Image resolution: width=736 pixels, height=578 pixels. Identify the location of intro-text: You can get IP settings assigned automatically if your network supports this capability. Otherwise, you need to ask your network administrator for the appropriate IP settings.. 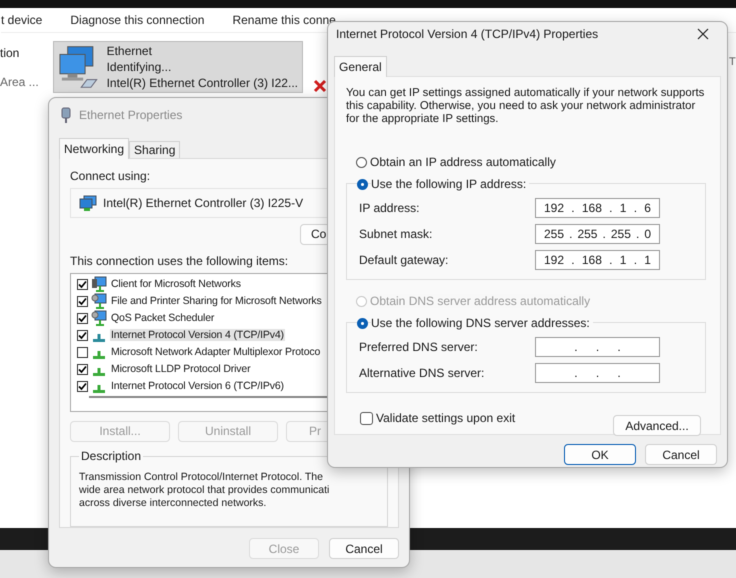
(526, 106).